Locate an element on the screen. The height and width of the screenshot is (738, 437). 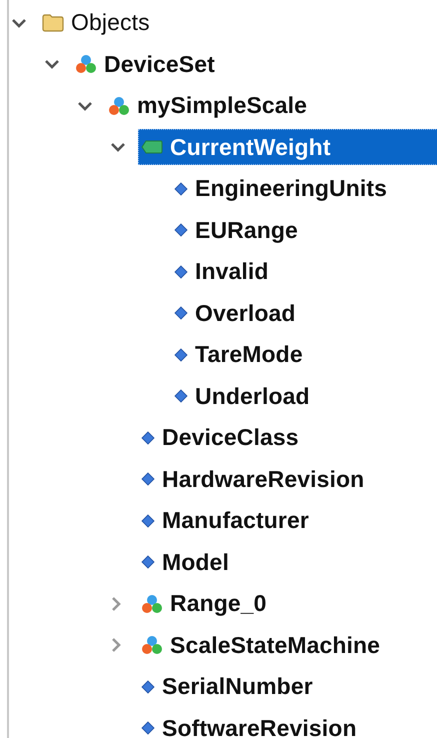
tree-item: EngineeringUnits is located at coordinates (281, 188).